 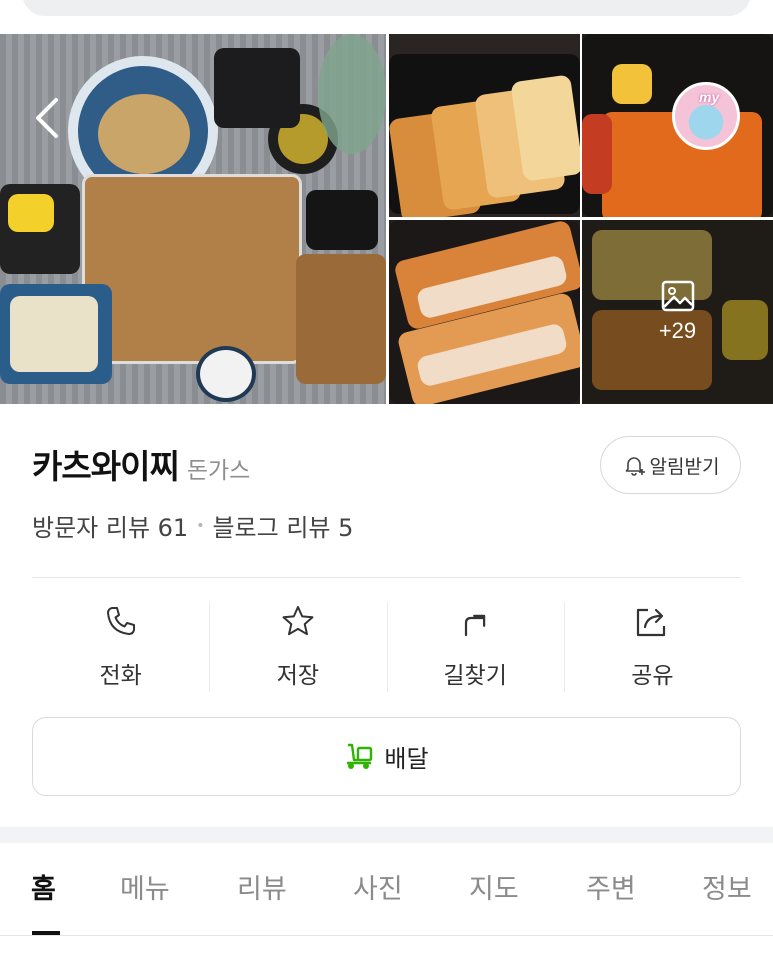 I want to click on more-photos-overlay: +29, so click(x=677, y=312).